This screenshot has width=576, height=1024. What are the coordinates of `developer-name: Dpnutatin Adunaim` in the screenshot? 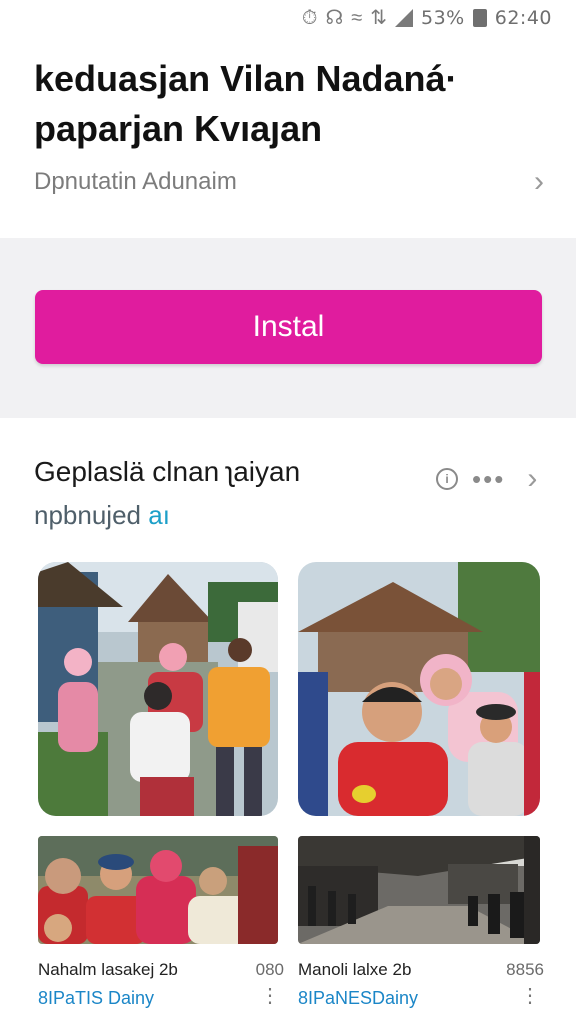 It's located at (135, 181).